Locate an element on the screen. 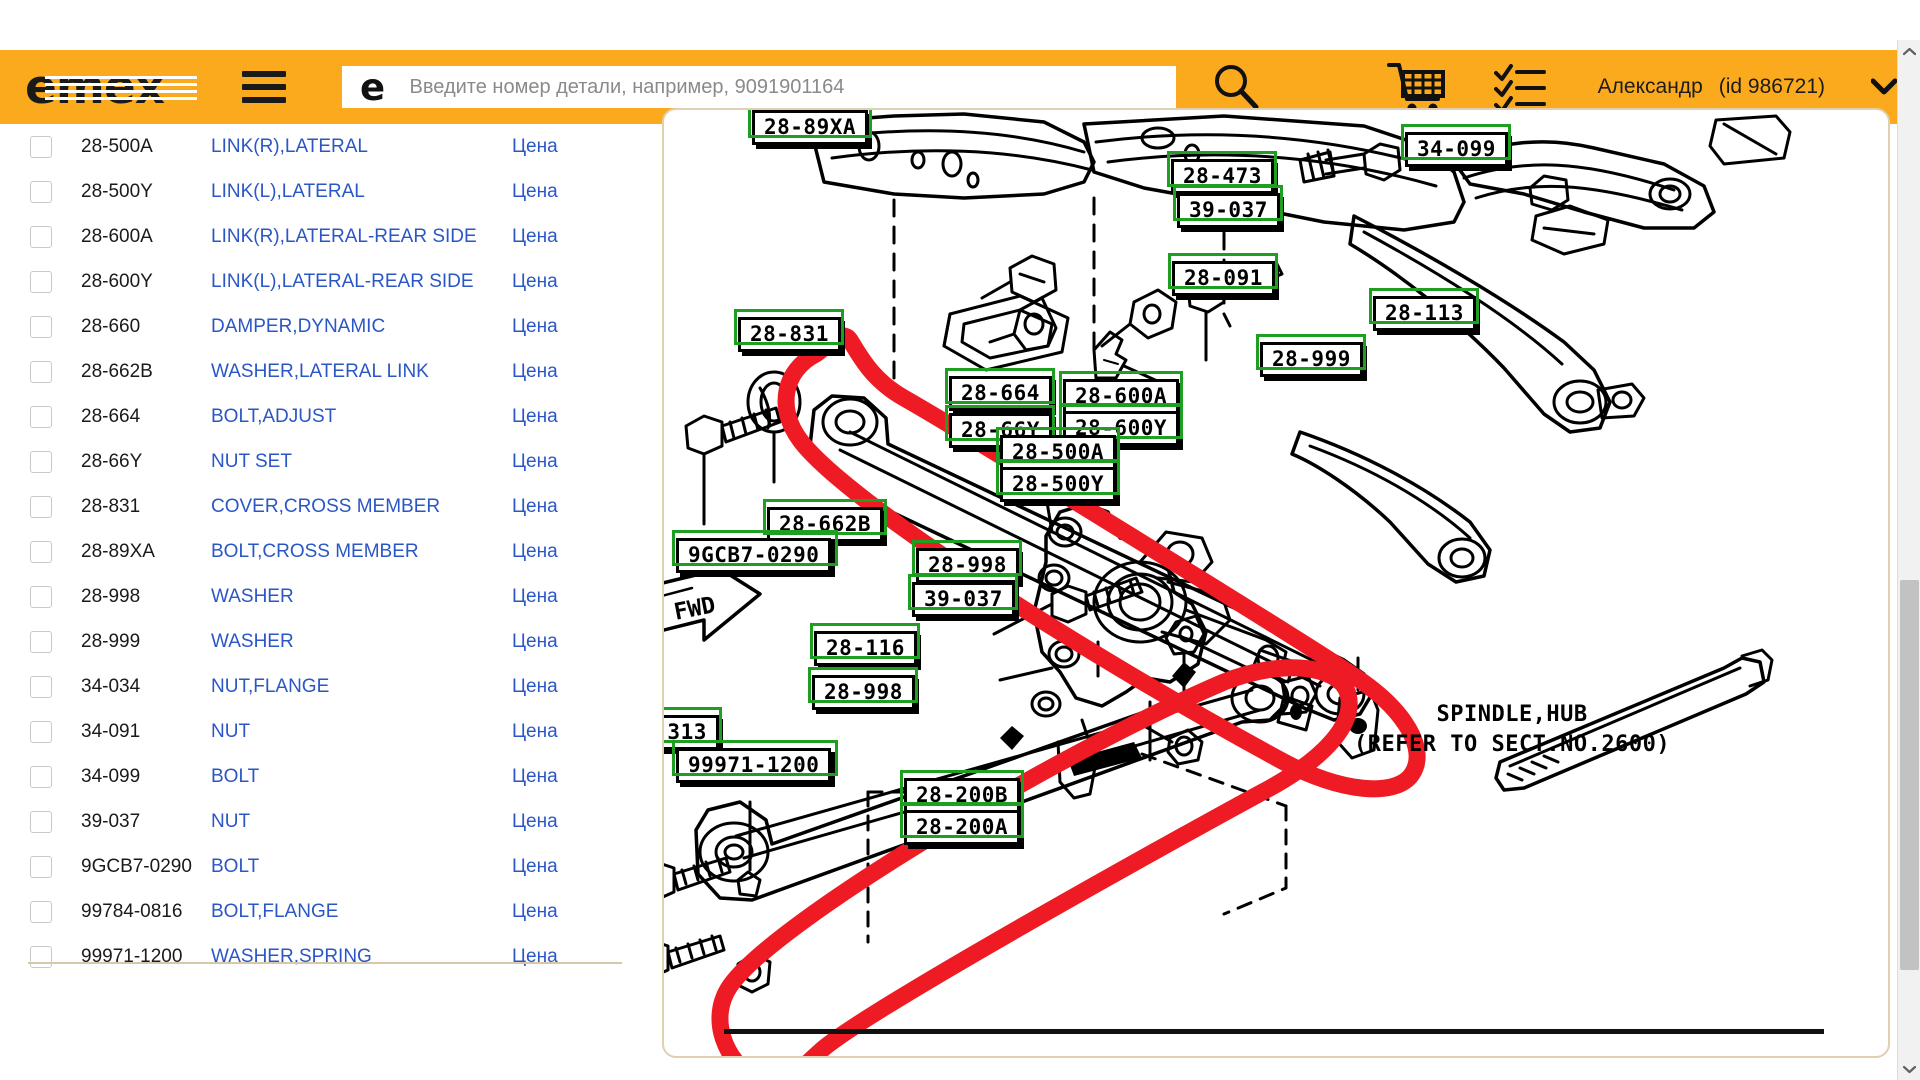  part-name-link: LINK(L),LATERAL-REAR SIDE is located at coordinates (361, 282).